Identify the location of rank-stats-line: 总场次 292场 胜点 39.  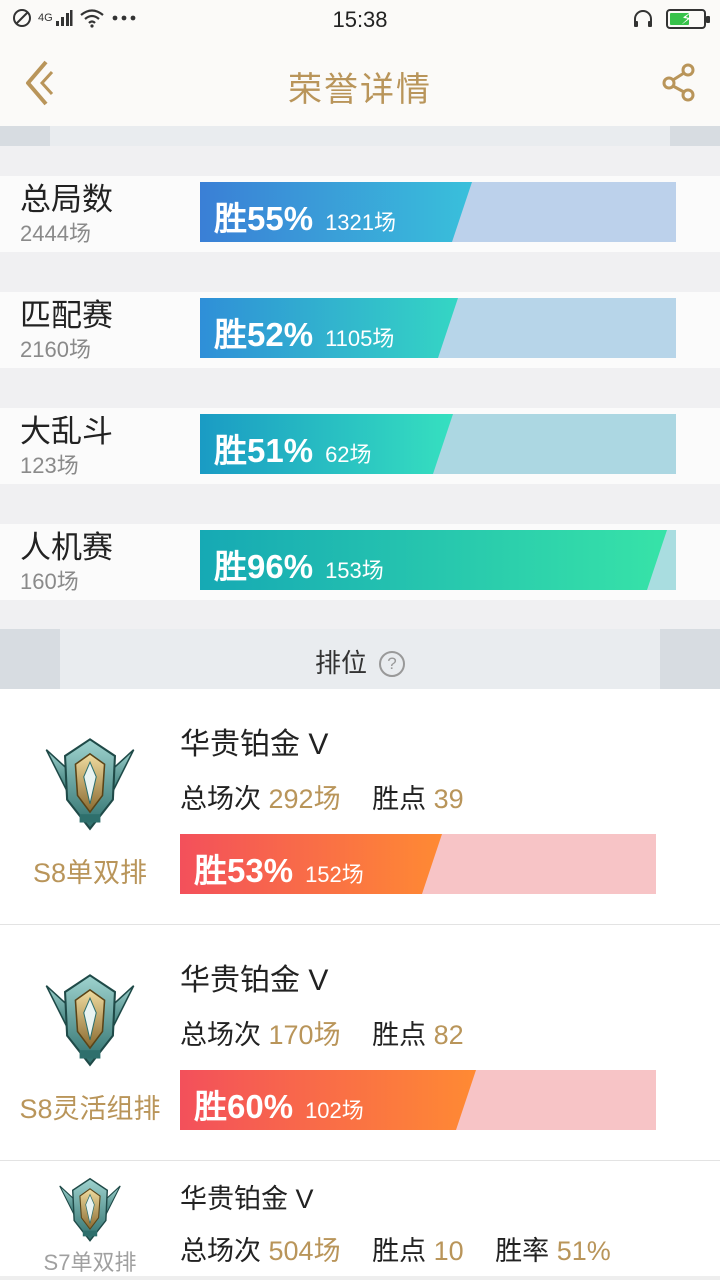
(322, 796).